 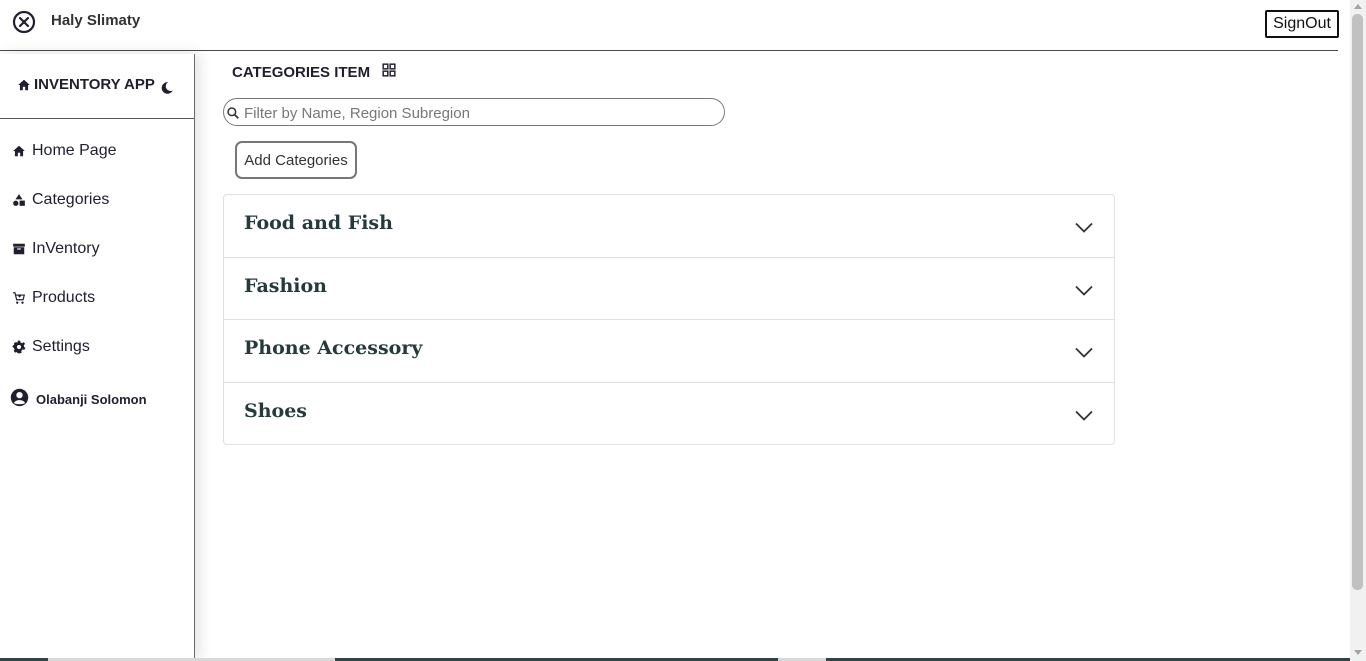 I want to click on sidebar-item-label: Categories, so click(x=71, y=199).